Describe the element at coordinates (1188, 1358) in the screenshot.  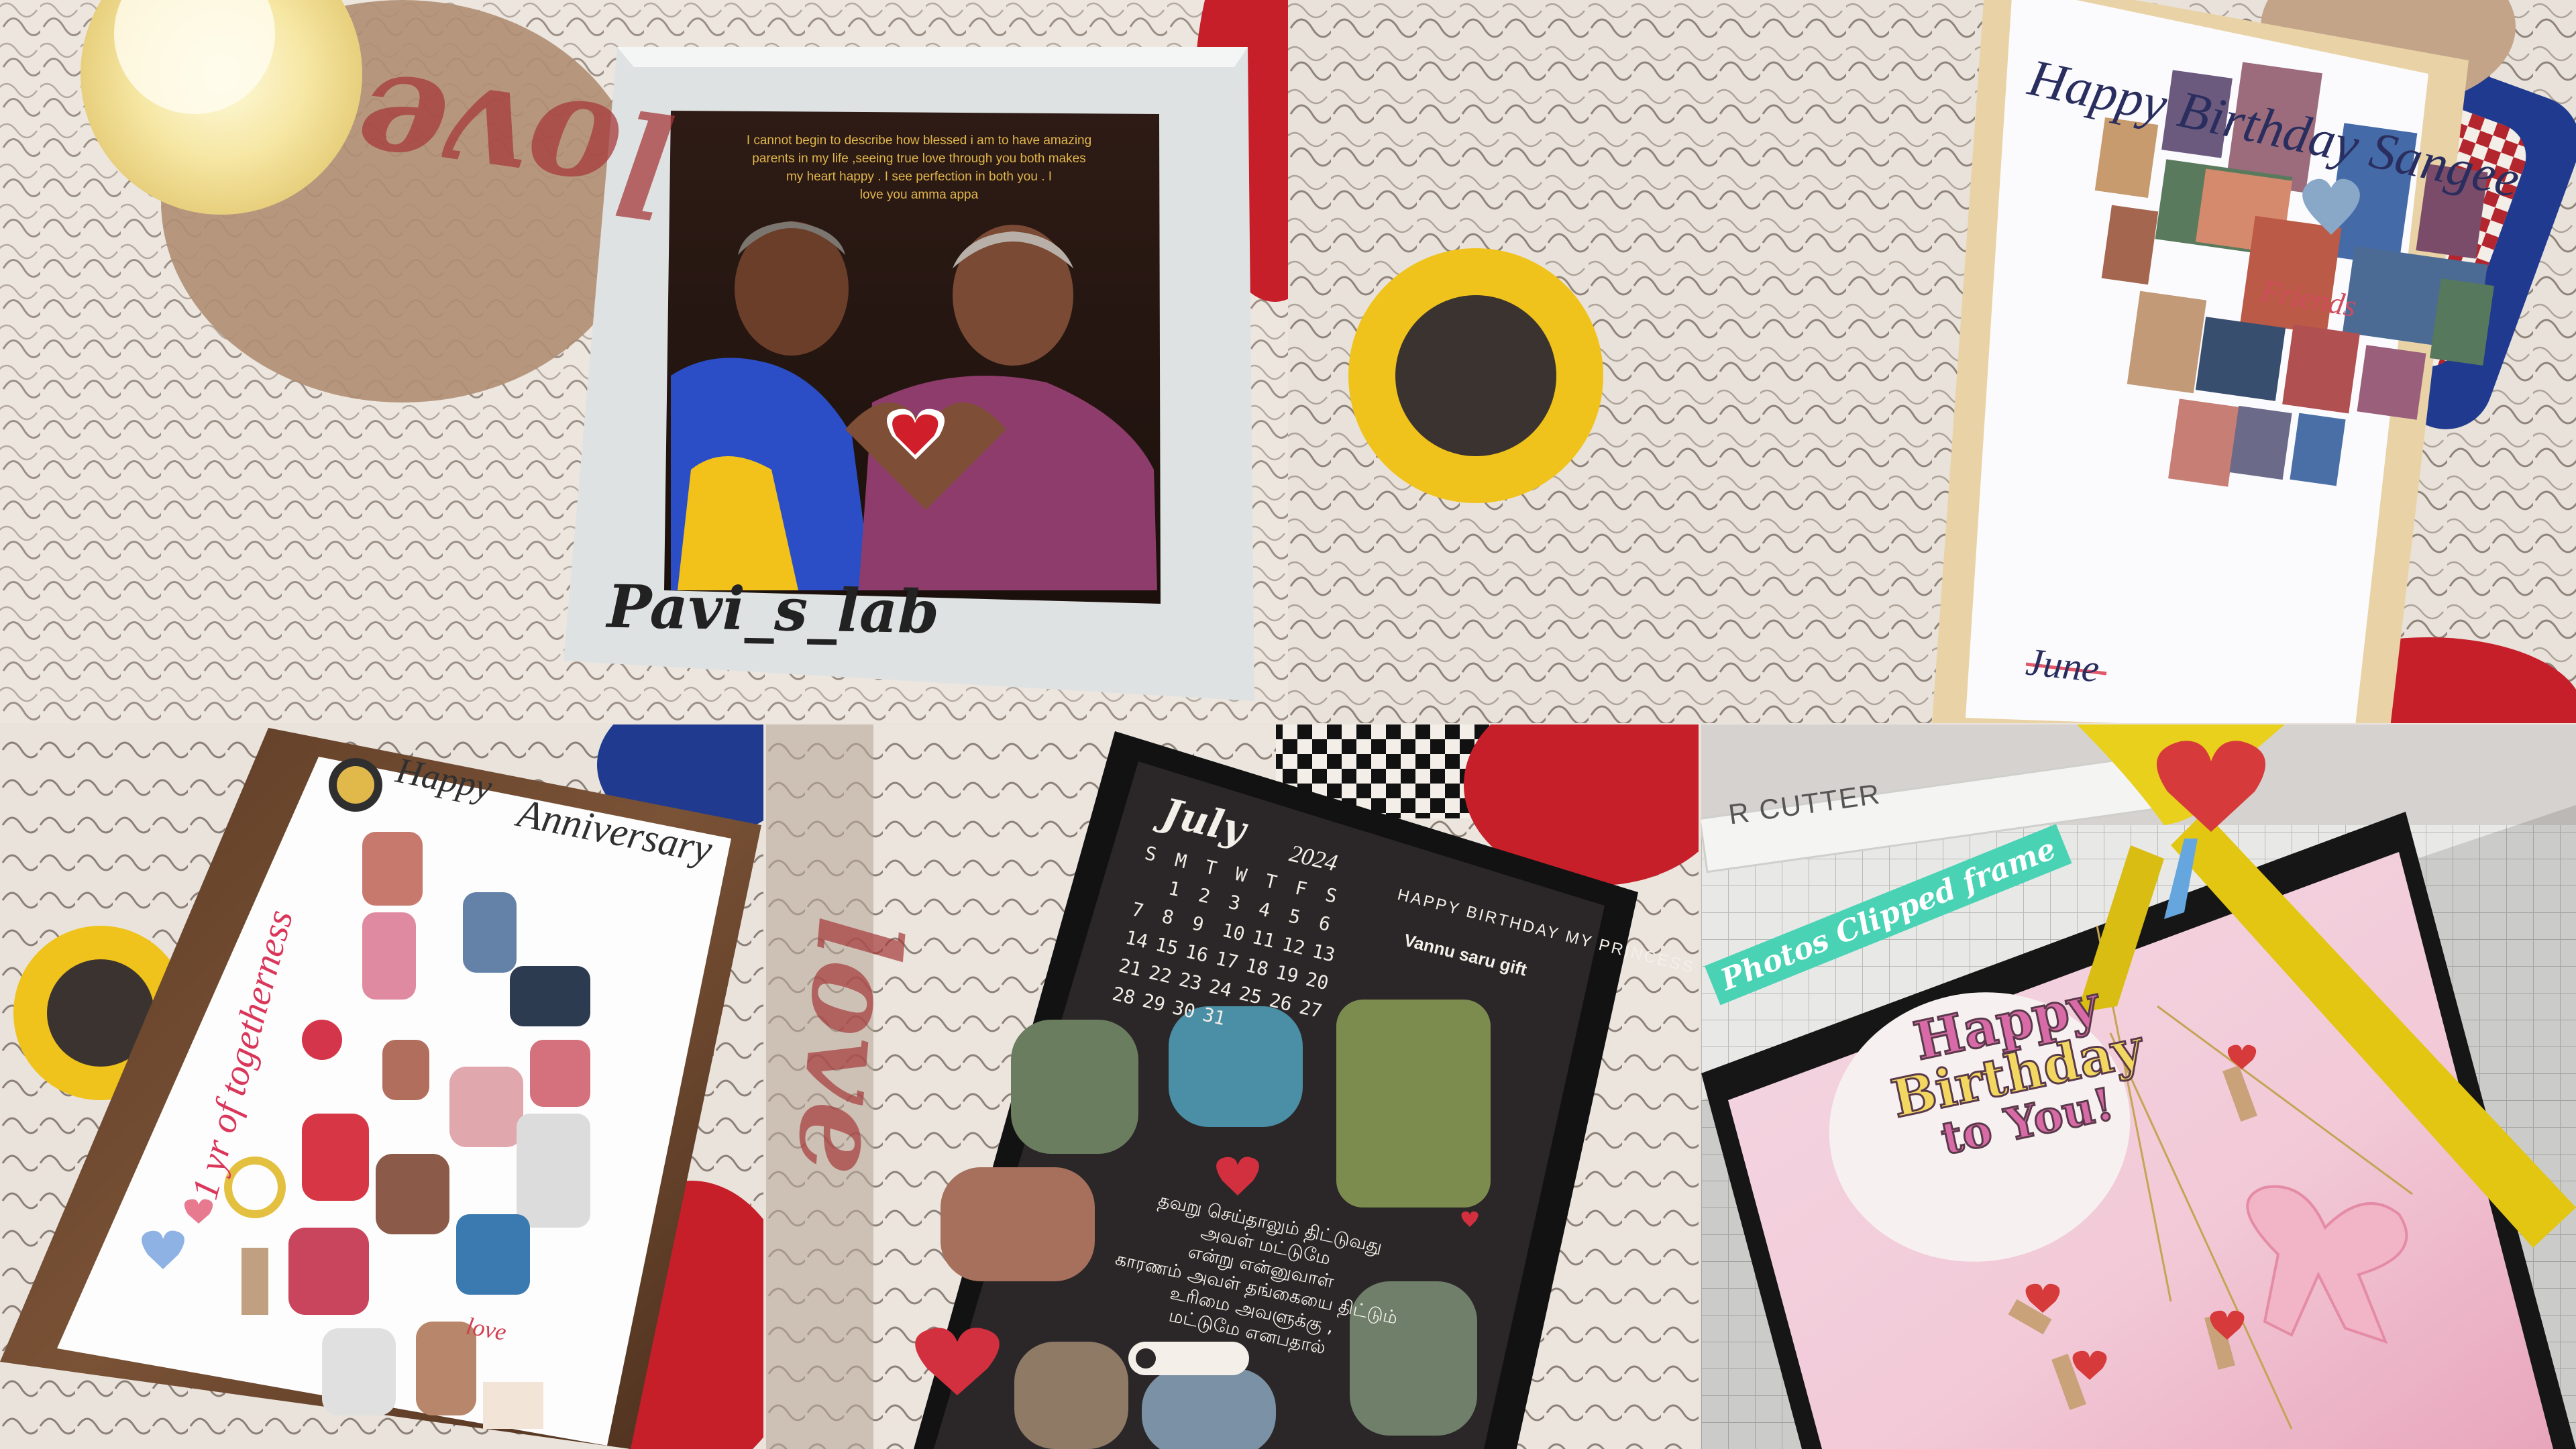
I see `spotify-code` at that location.